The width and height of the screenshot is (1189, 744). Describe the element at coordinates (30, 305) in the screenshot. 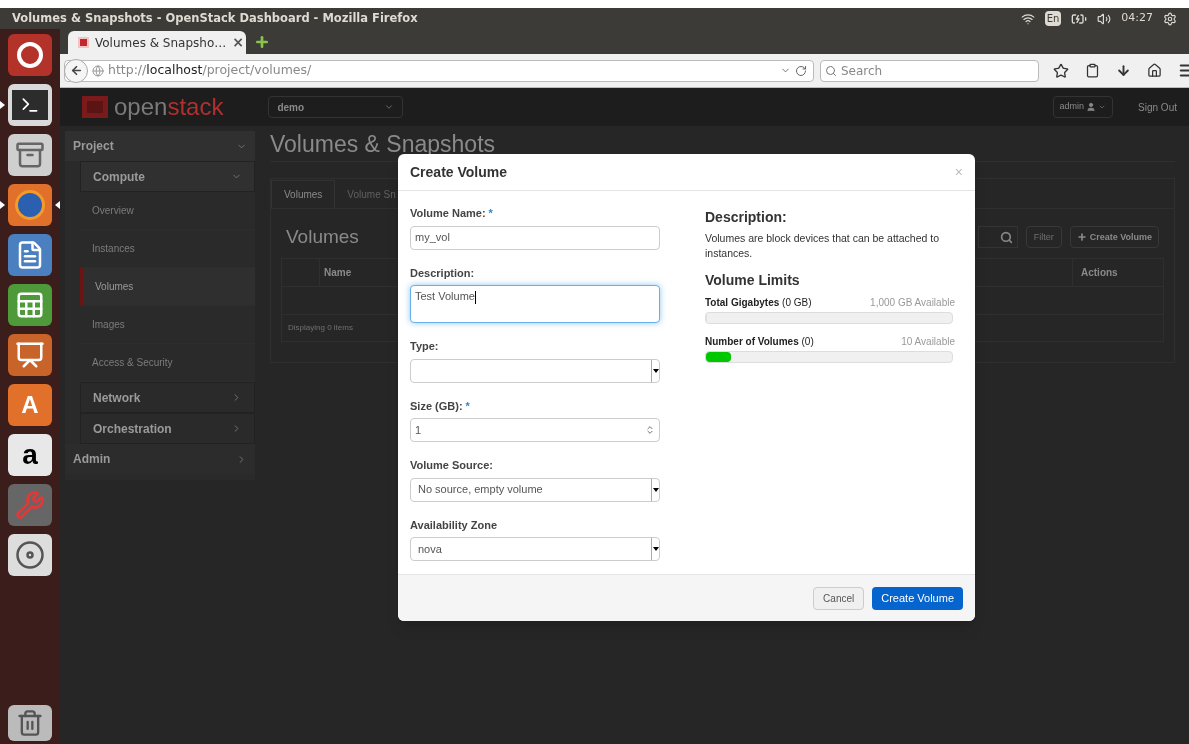

I see `spreadsheet-icon` at that location.